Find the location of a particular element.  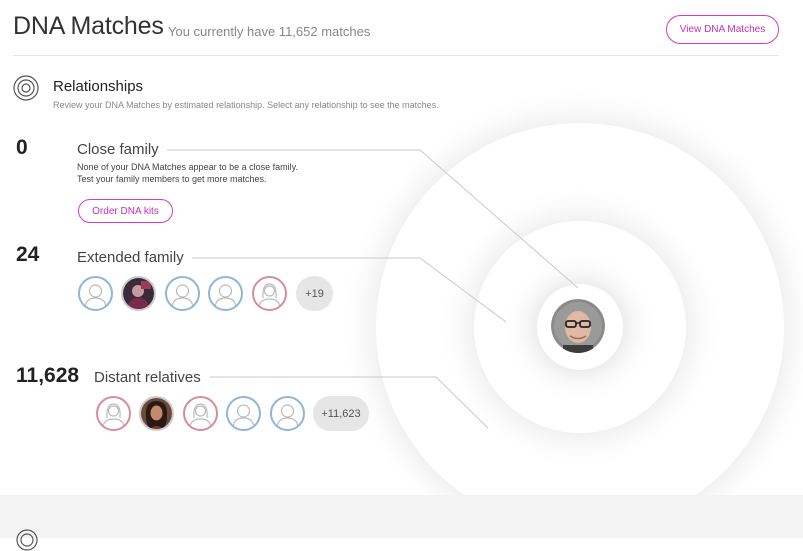

next-section-band is located at coordinates (401, 523).